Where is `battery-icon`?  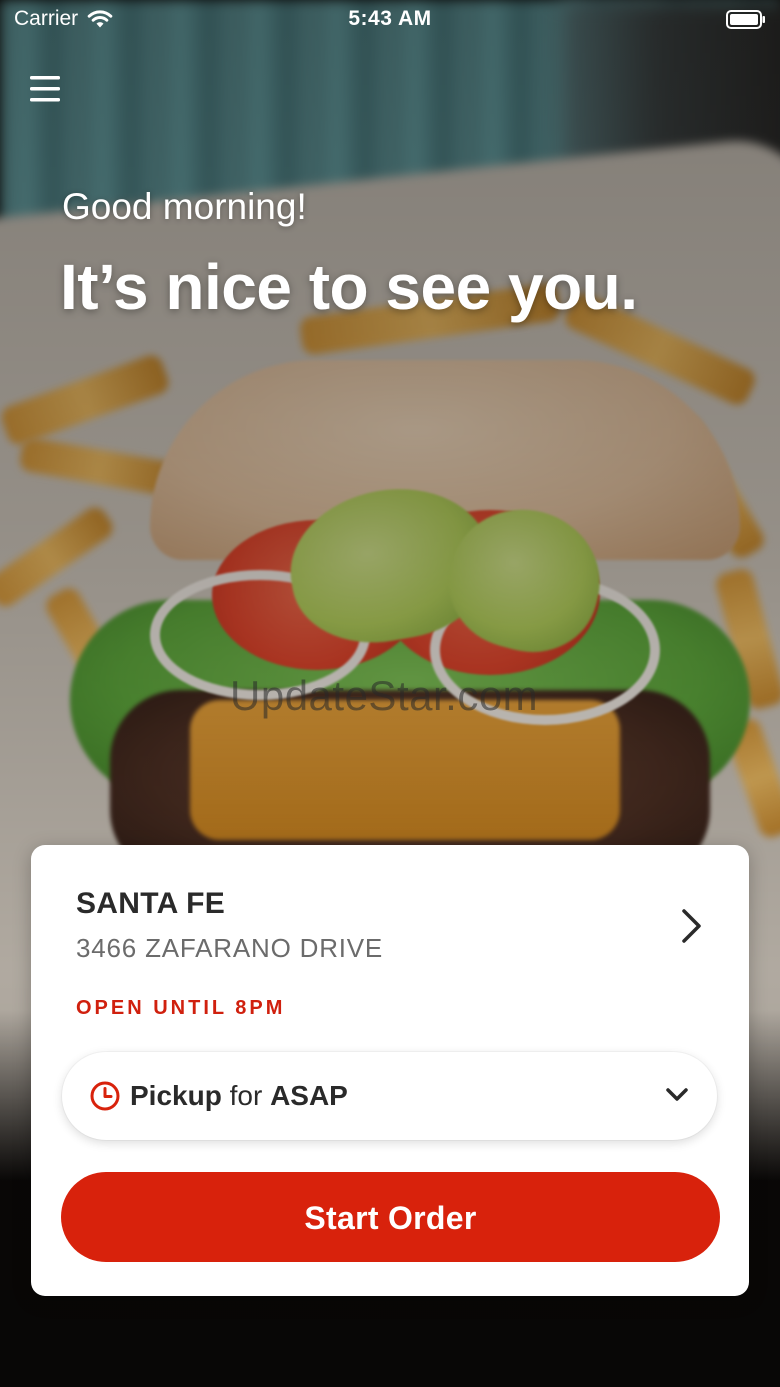 battery-icon is located at coordinates (745, 19).